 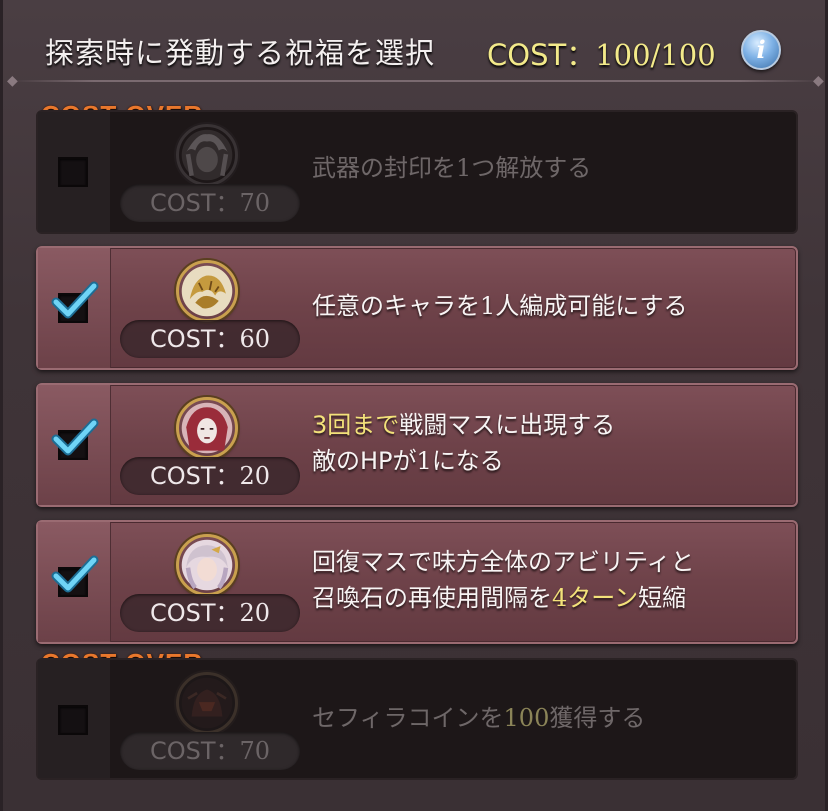 I want to click on masked-red-character-portrait, so click(x=207, y=428).